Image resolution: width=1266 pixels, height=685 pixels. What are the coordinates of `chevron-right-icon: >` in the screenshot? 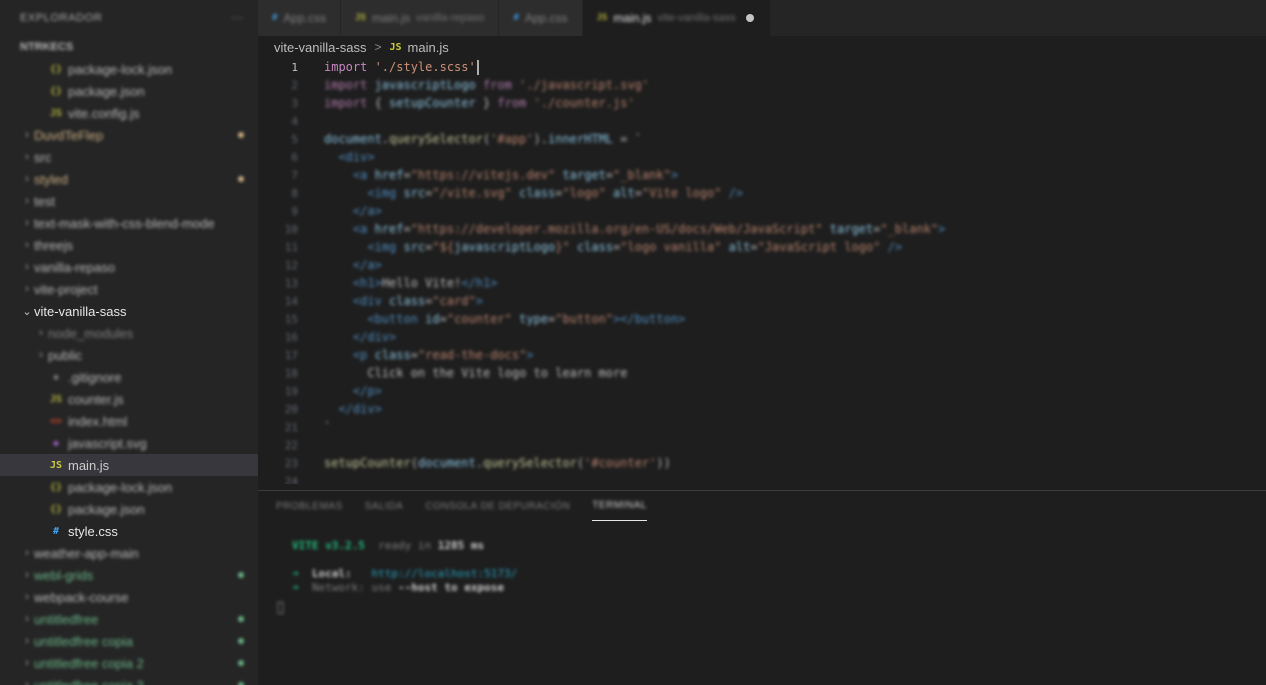 It's located at (378, 47).